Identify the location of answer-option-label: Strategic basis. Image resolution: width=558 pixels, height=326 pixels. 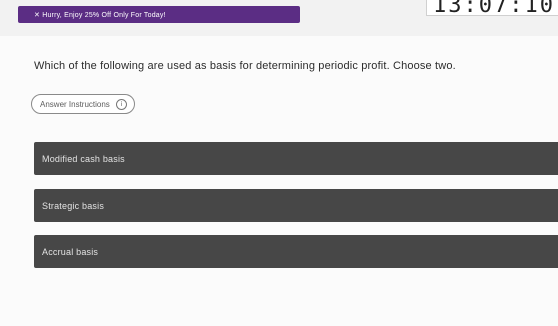
(73, 205).